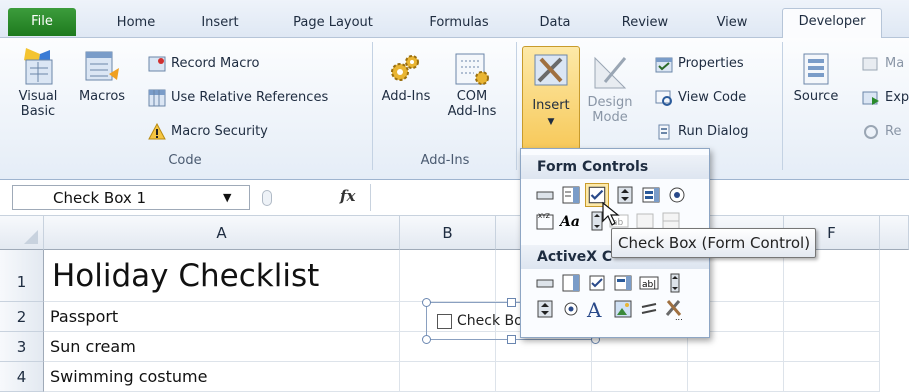 The image size is (909, 392). What do you see at coordinates (222, 317) in the screenshot?
I see `cell-a2: Passport` at bounding box center [222, 317].